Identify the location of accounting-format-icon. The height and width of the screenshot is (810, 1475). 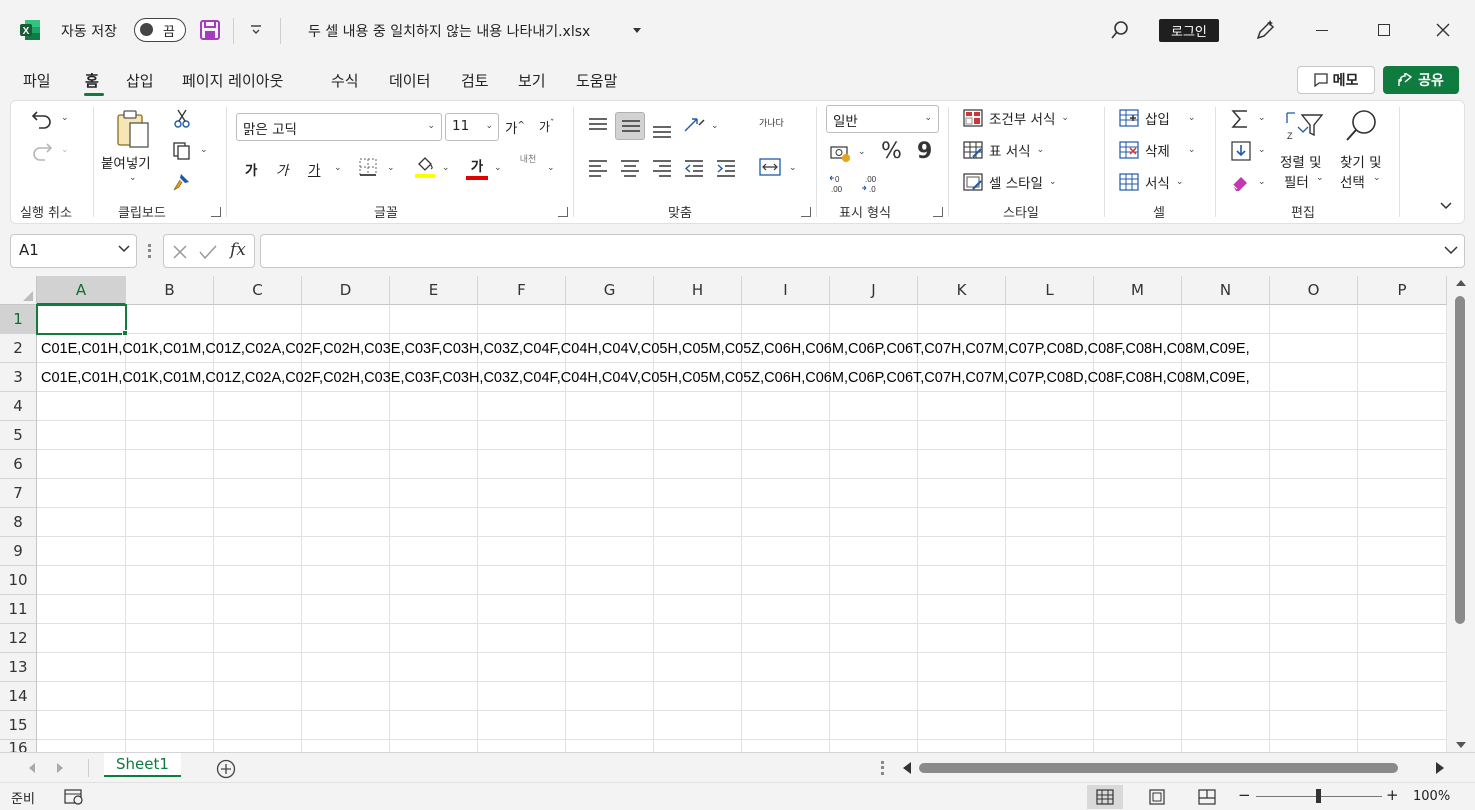
(841, 153).